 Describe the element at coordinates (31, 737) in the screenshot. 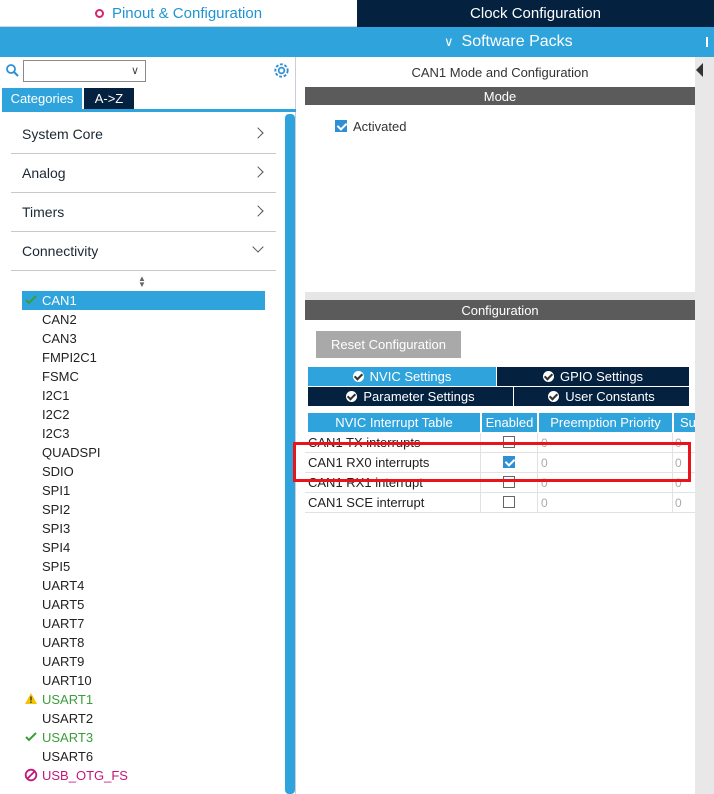

I see `check-icon` at that location.